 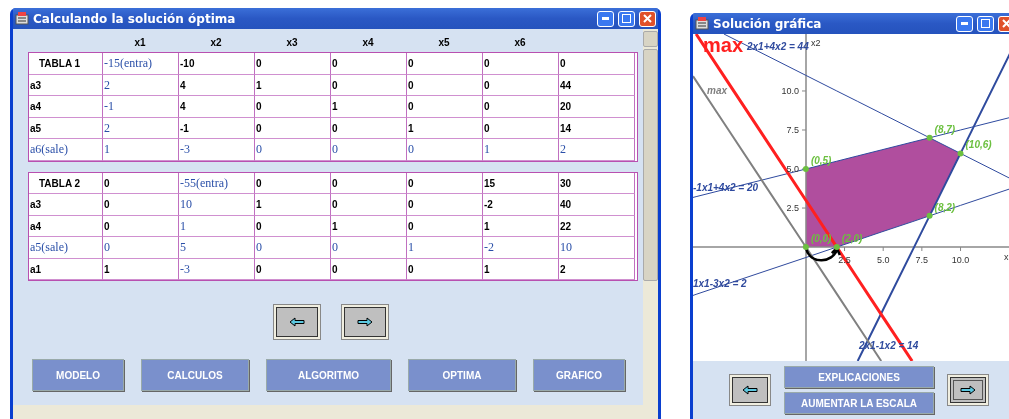 What do you see at coordinates (217, 248) in the screenshot?
I see `table-cell: 5` at bounding box center [217, 248].